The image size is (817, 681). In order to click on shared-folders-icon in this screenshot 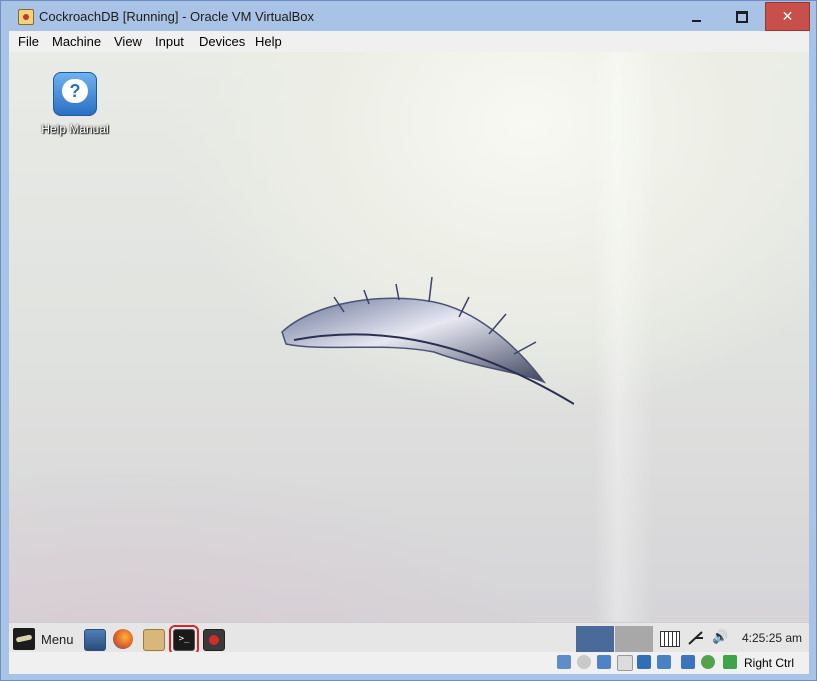, I will do `click(625, 663)`.